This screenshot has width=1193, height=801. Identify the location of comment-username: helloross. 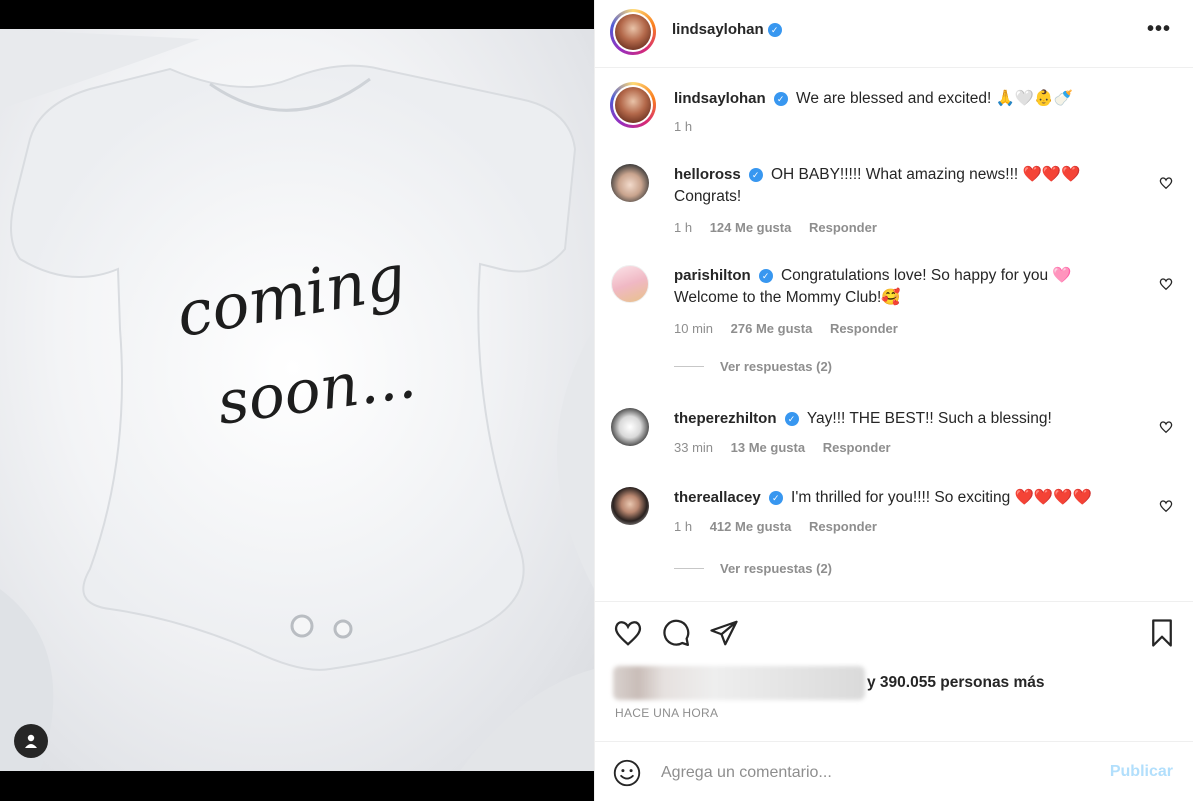
(707, 174).